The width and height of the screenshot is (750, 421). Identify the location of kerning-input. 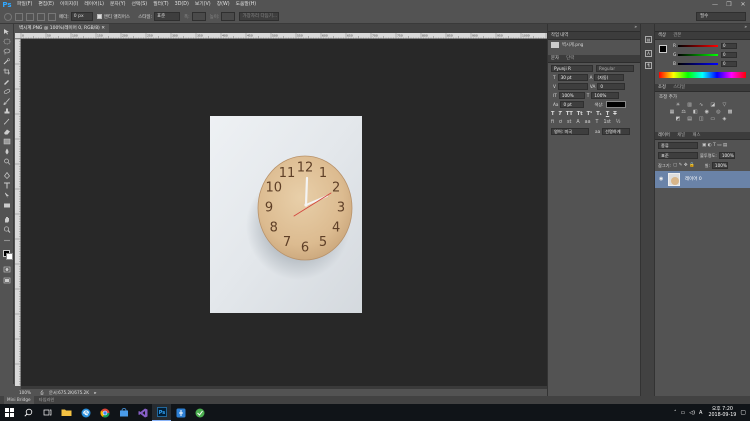
(572, 86).